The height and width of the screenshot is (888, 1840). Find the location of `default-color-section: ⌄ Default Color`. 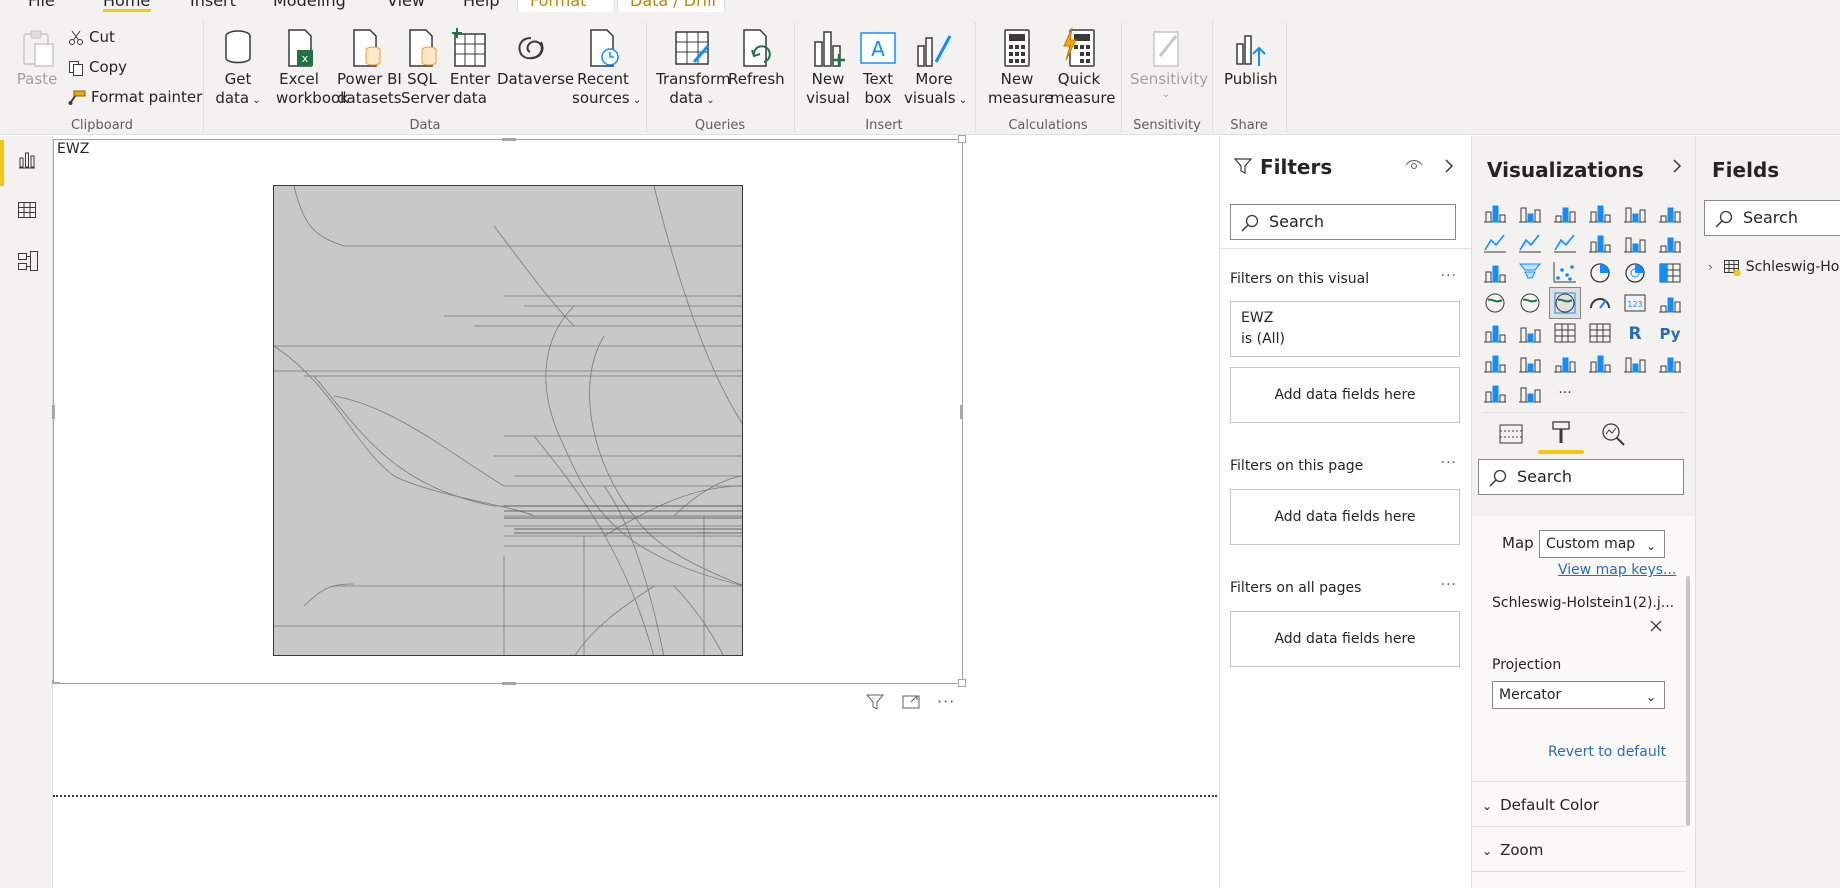

default-color-section: ⌄ Default Color is located at coordinates (1540, 805).